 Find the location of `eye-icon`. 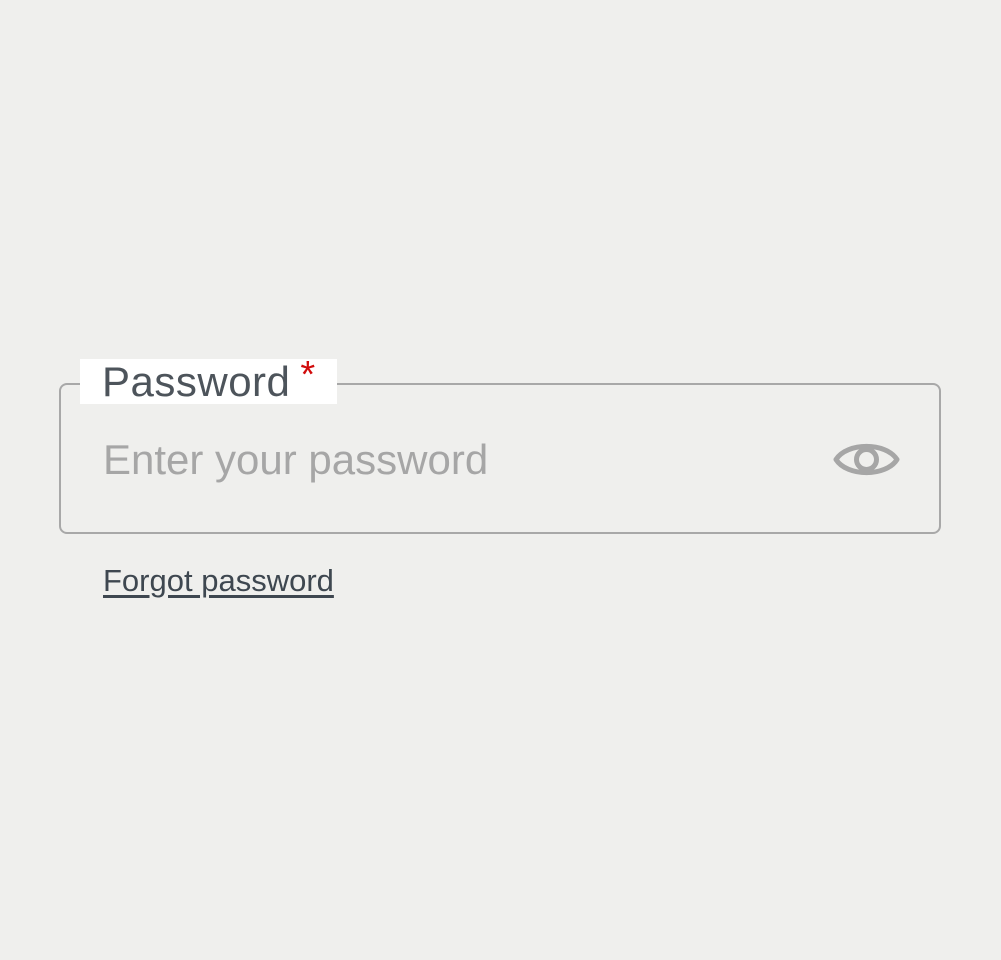

eye-icon is located at coordinates (866, 459).